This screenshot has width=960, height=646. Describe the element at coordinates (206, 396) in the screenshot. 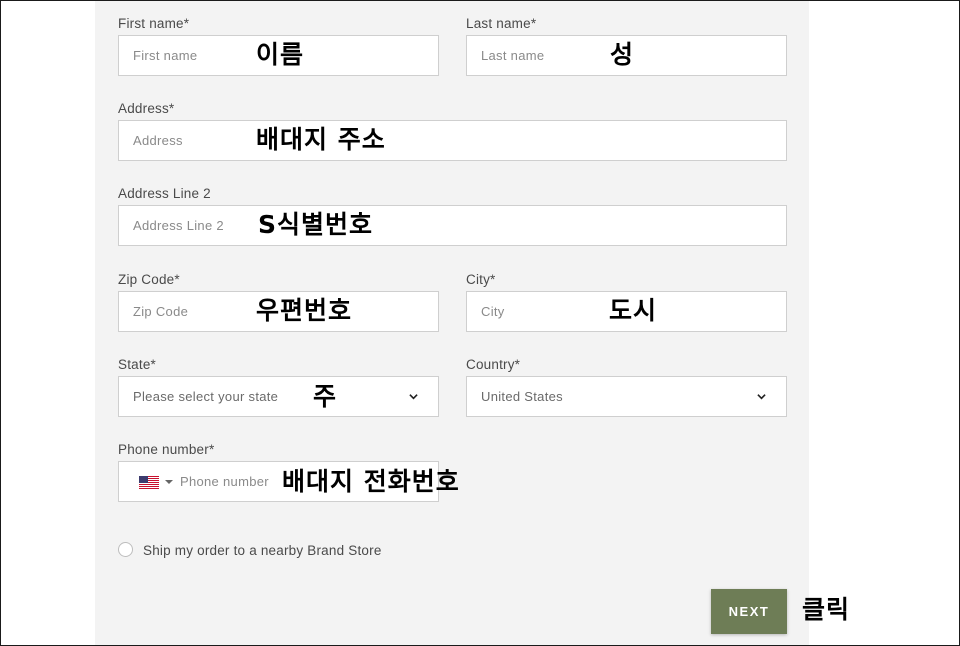

I see `state-select-value: Please select your state` at that location.